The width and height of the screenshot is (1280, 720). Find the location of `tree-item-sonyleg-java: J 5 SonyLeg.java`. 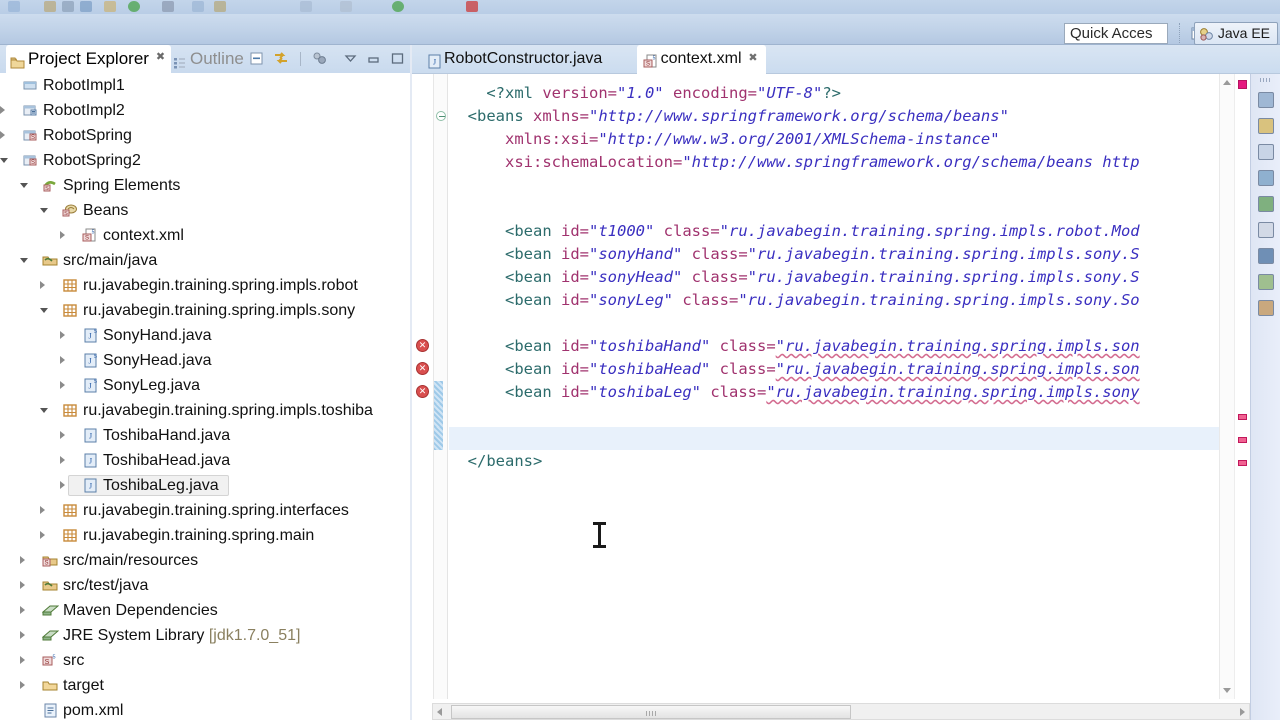

tree-item-sonyleg-java: J 5 SonyLeg.java is located at coordinates (205, 385).